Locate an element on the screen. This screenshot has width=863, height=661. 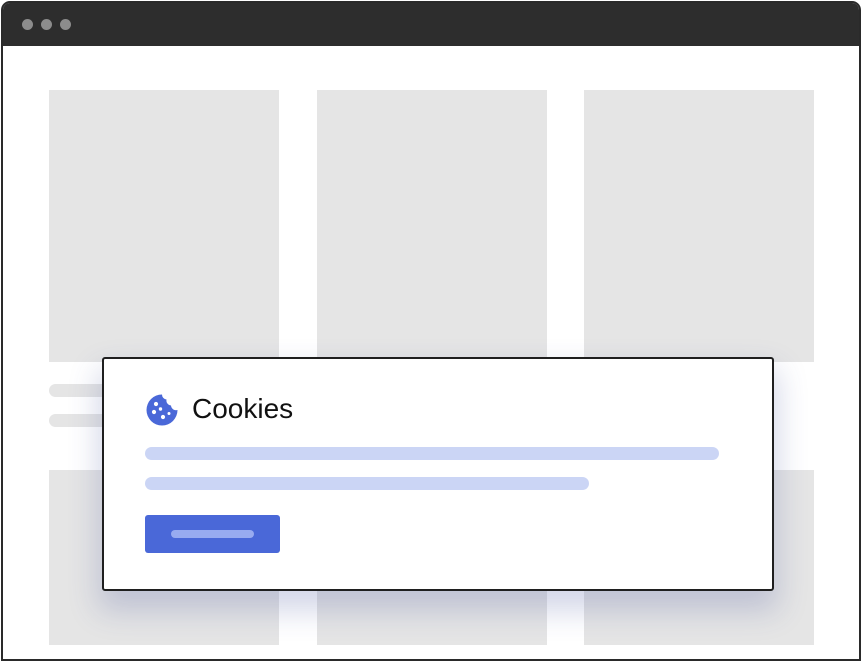
button-label-placeholder is located at coordinates (212, 534).